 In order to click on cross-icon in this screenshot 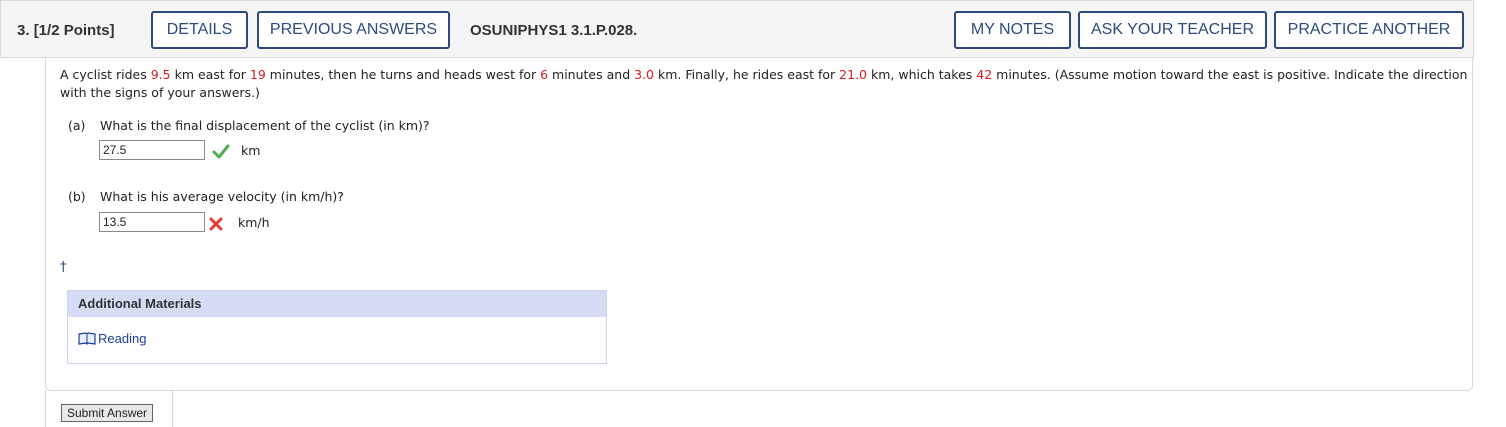, I will do `click(216, 225)`.